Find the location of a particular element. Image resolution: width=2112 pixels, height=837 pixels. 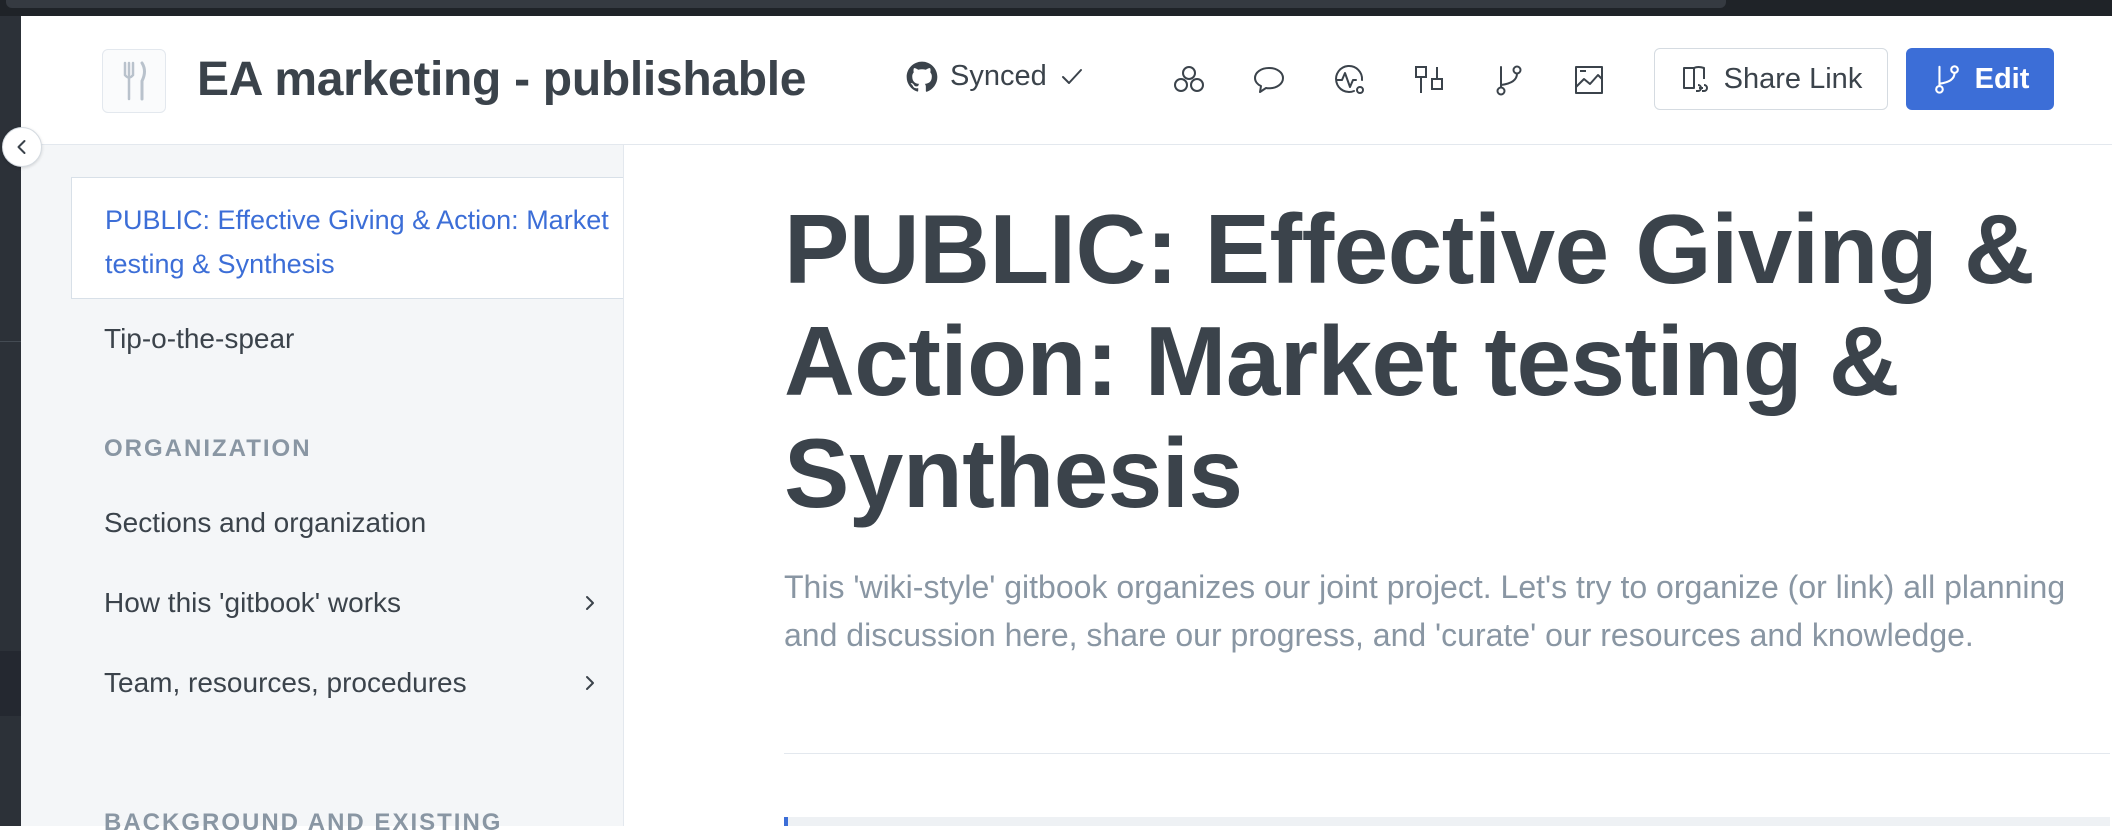

divider is located at coordinates (1447, 753).